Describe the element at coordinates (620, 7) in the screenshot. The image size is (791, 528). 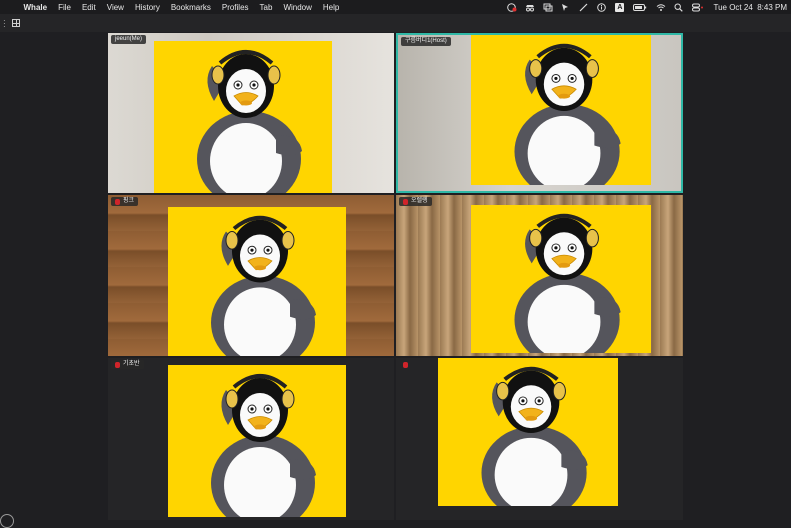
I see `input-source-badge: A` at that location.